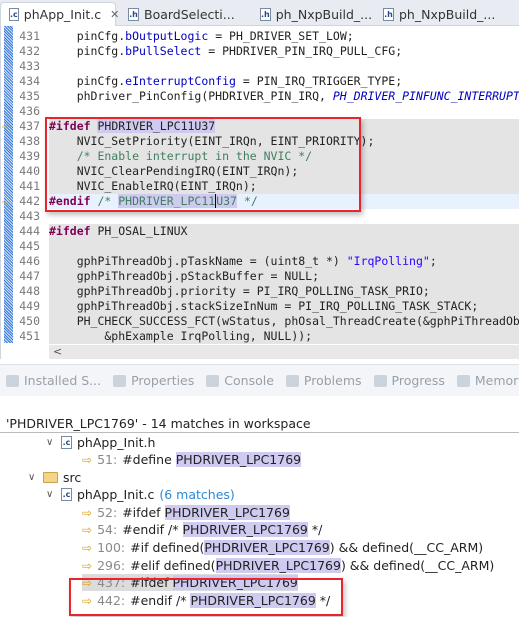  I want to click on line-number: 446, so click(29, 261).